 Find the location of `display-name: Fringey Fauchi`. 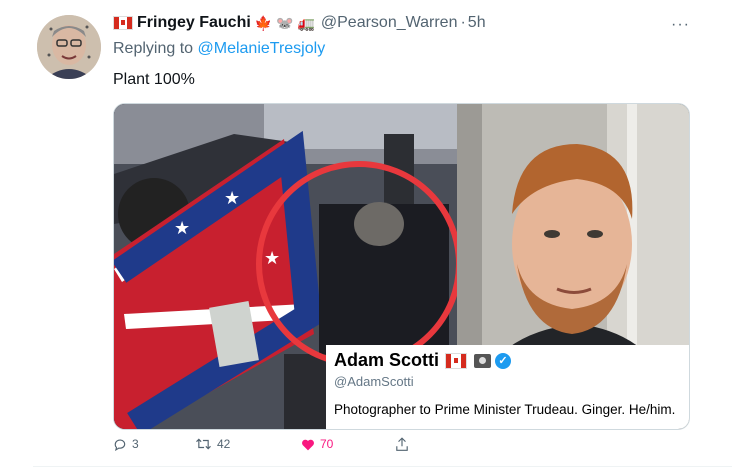

display-name: Fringey Fauchi is located at coordinates (194, 23).